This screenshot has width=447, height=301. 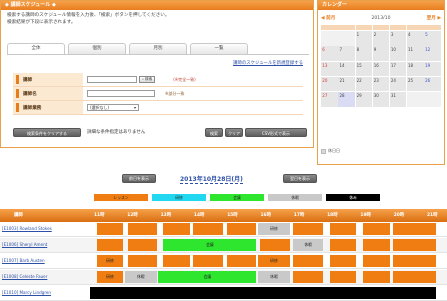 I want to click on teacher-link: [E1003] Rowland Stokes, so click(x=27, y=228).